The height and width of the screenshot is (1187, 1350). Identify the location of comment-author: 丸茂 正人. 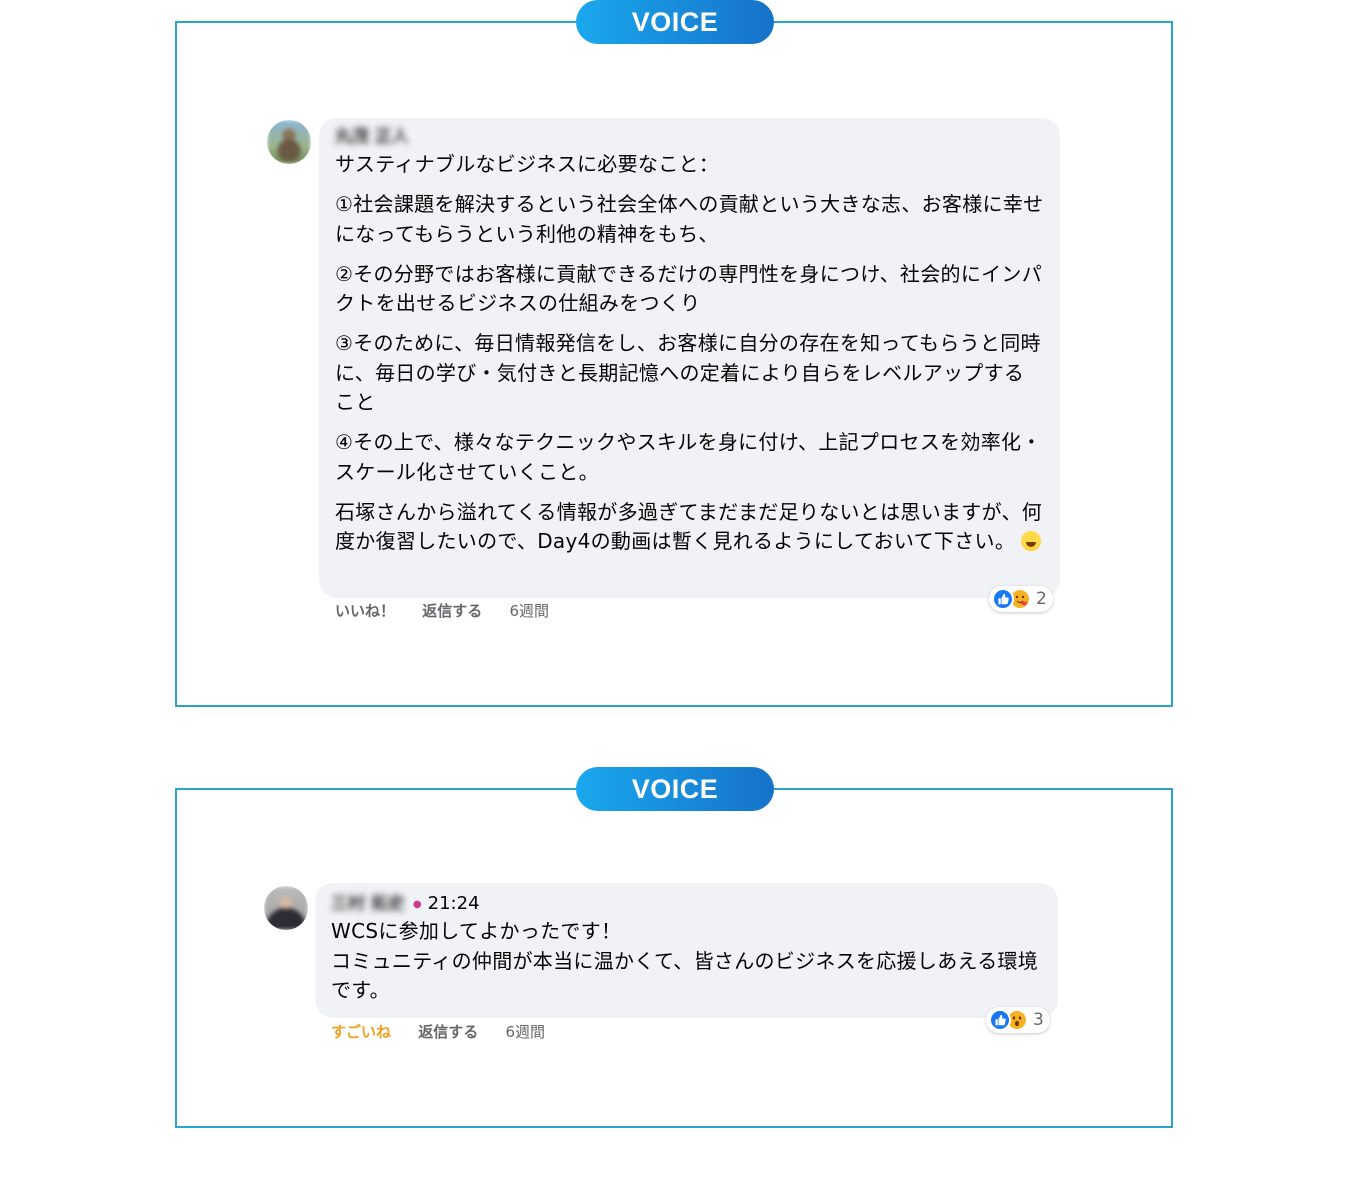
(372, 137).